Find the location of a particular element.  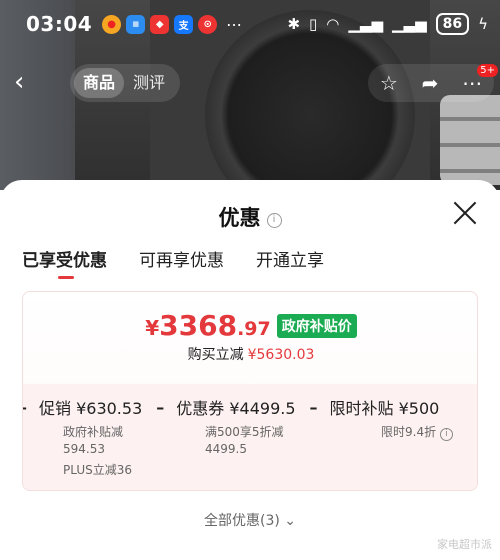

detail-line: PLUS立减36 is located at coordinates (97, 470).